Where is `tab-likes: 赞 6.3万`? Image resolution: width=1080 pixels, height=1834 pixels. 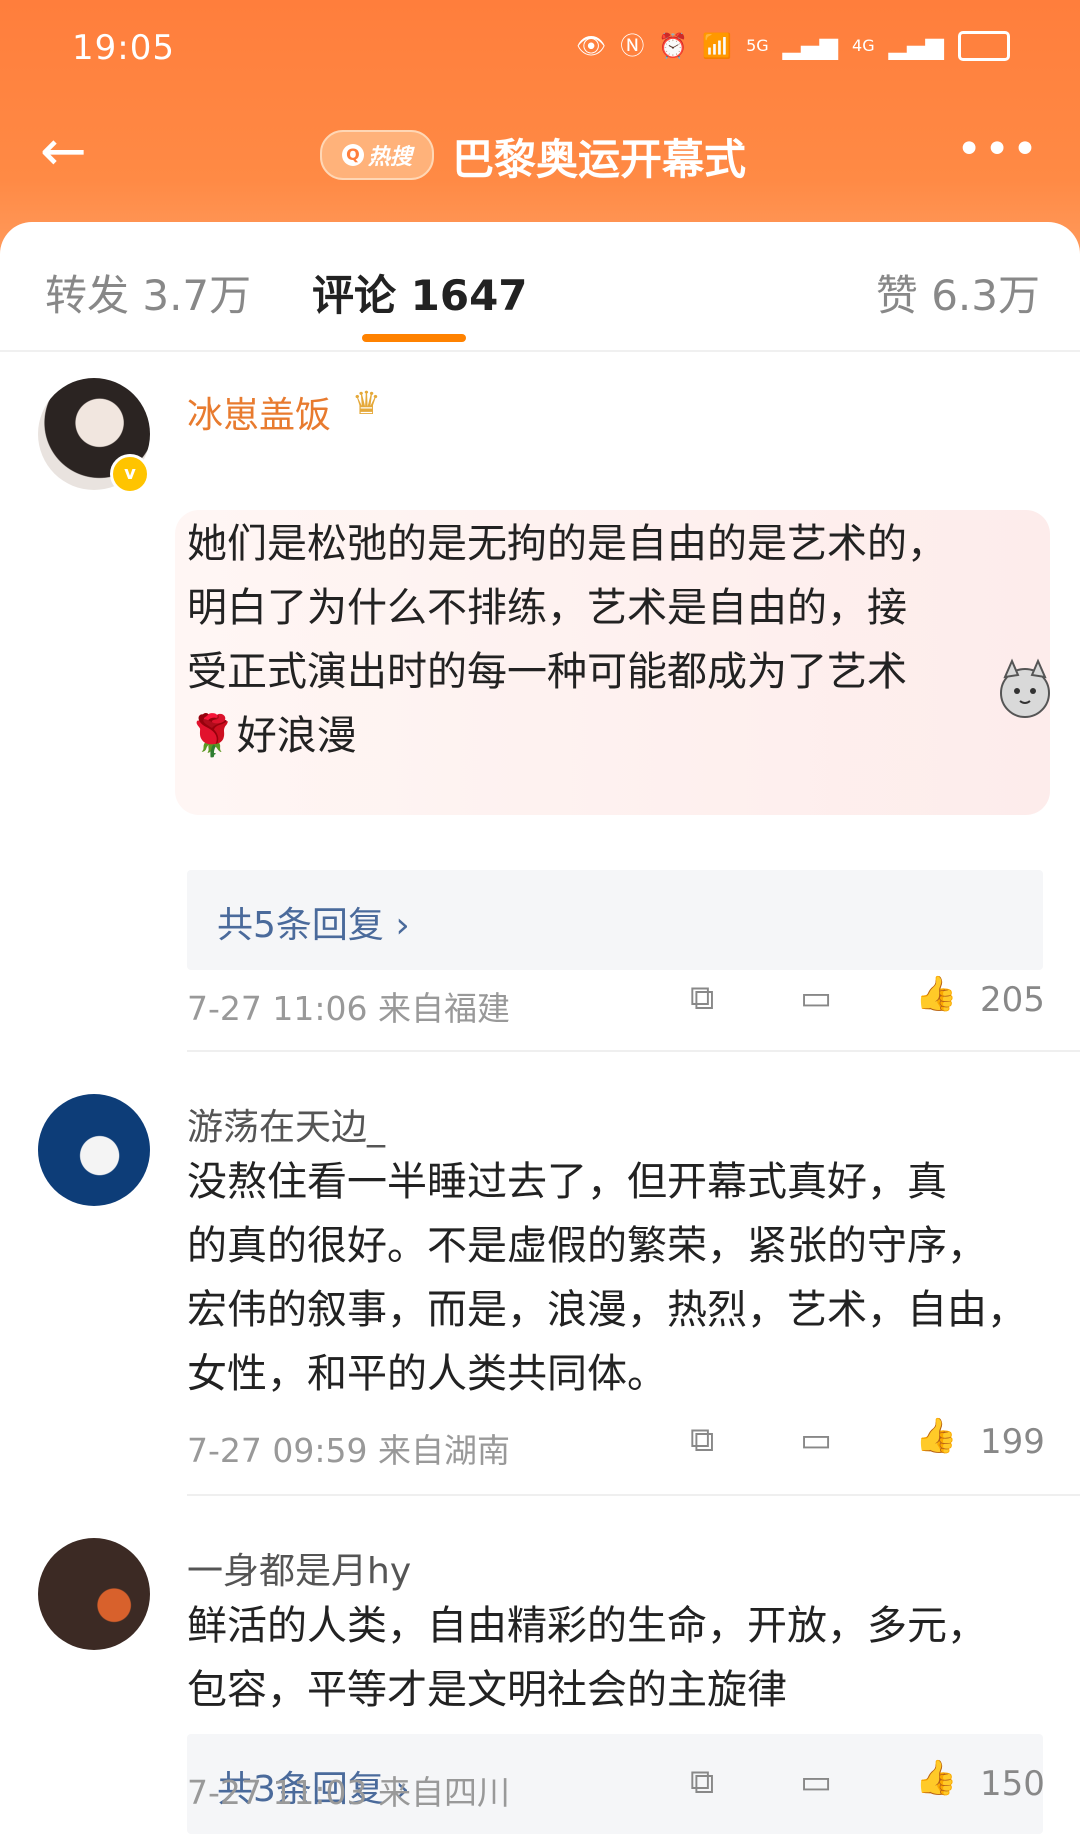 tab-likes: 赞 6.3万 is located at coordinates (958, 292).